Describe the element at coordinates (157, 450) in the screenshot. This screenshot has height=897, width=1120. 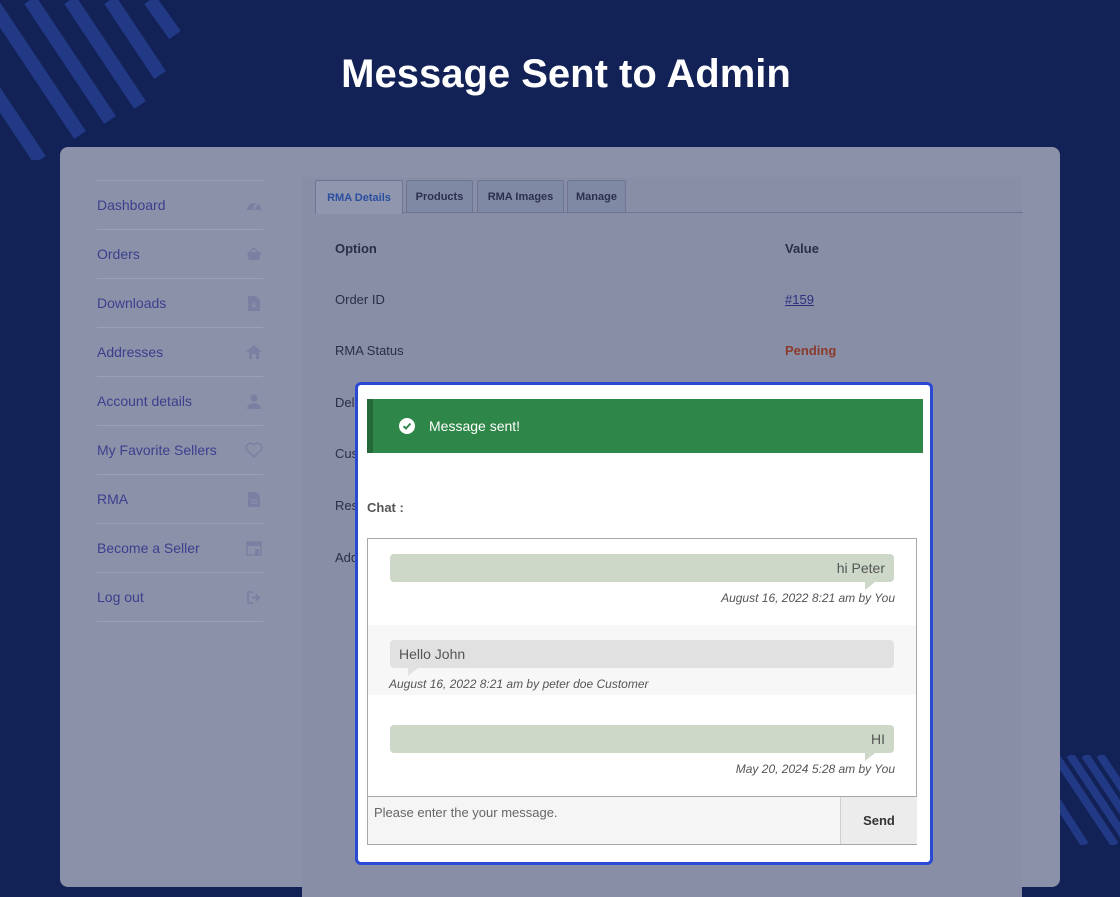
I see `sidebar-item-label: My Favorite Sellers` at that location.